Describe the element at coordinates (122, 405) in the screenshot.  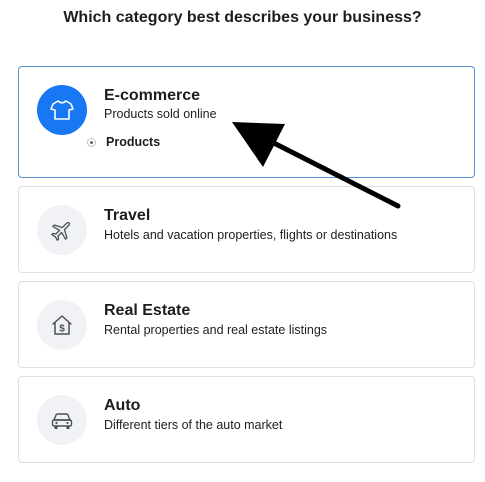
I see `category-name: Auto` at that location.